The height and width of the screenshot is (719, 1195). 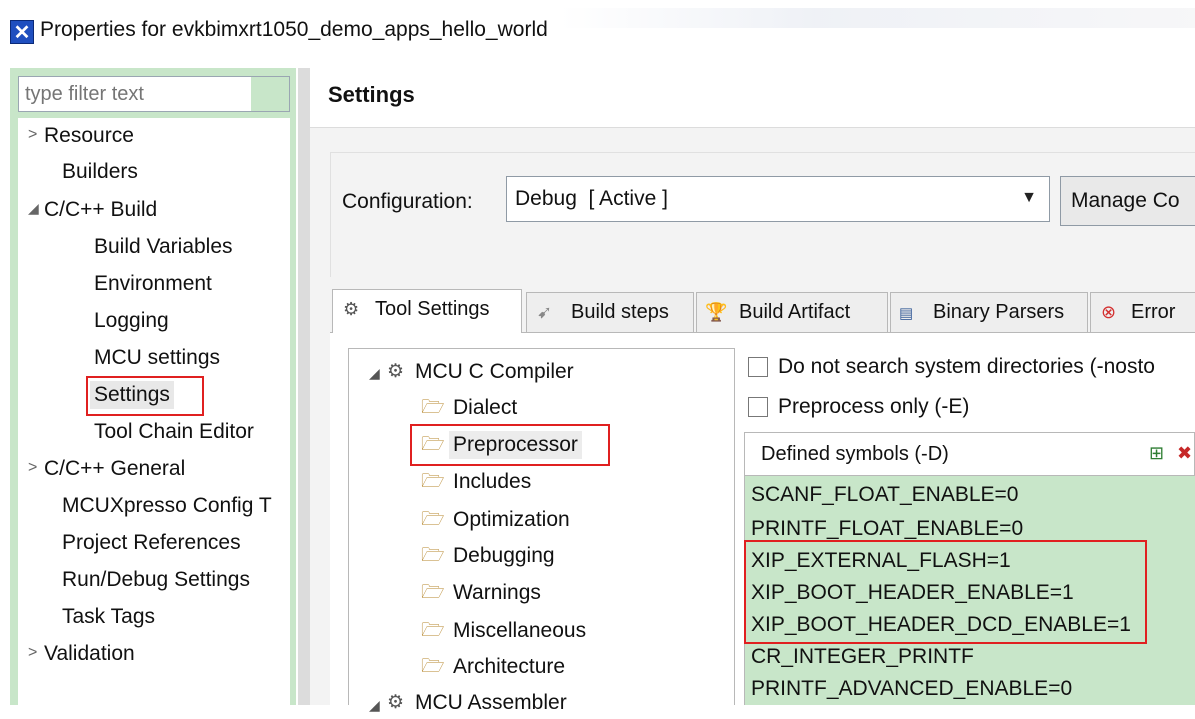 I want to click on nav-item-cc-build: C/C++ Build, so click(x=100, y=210).